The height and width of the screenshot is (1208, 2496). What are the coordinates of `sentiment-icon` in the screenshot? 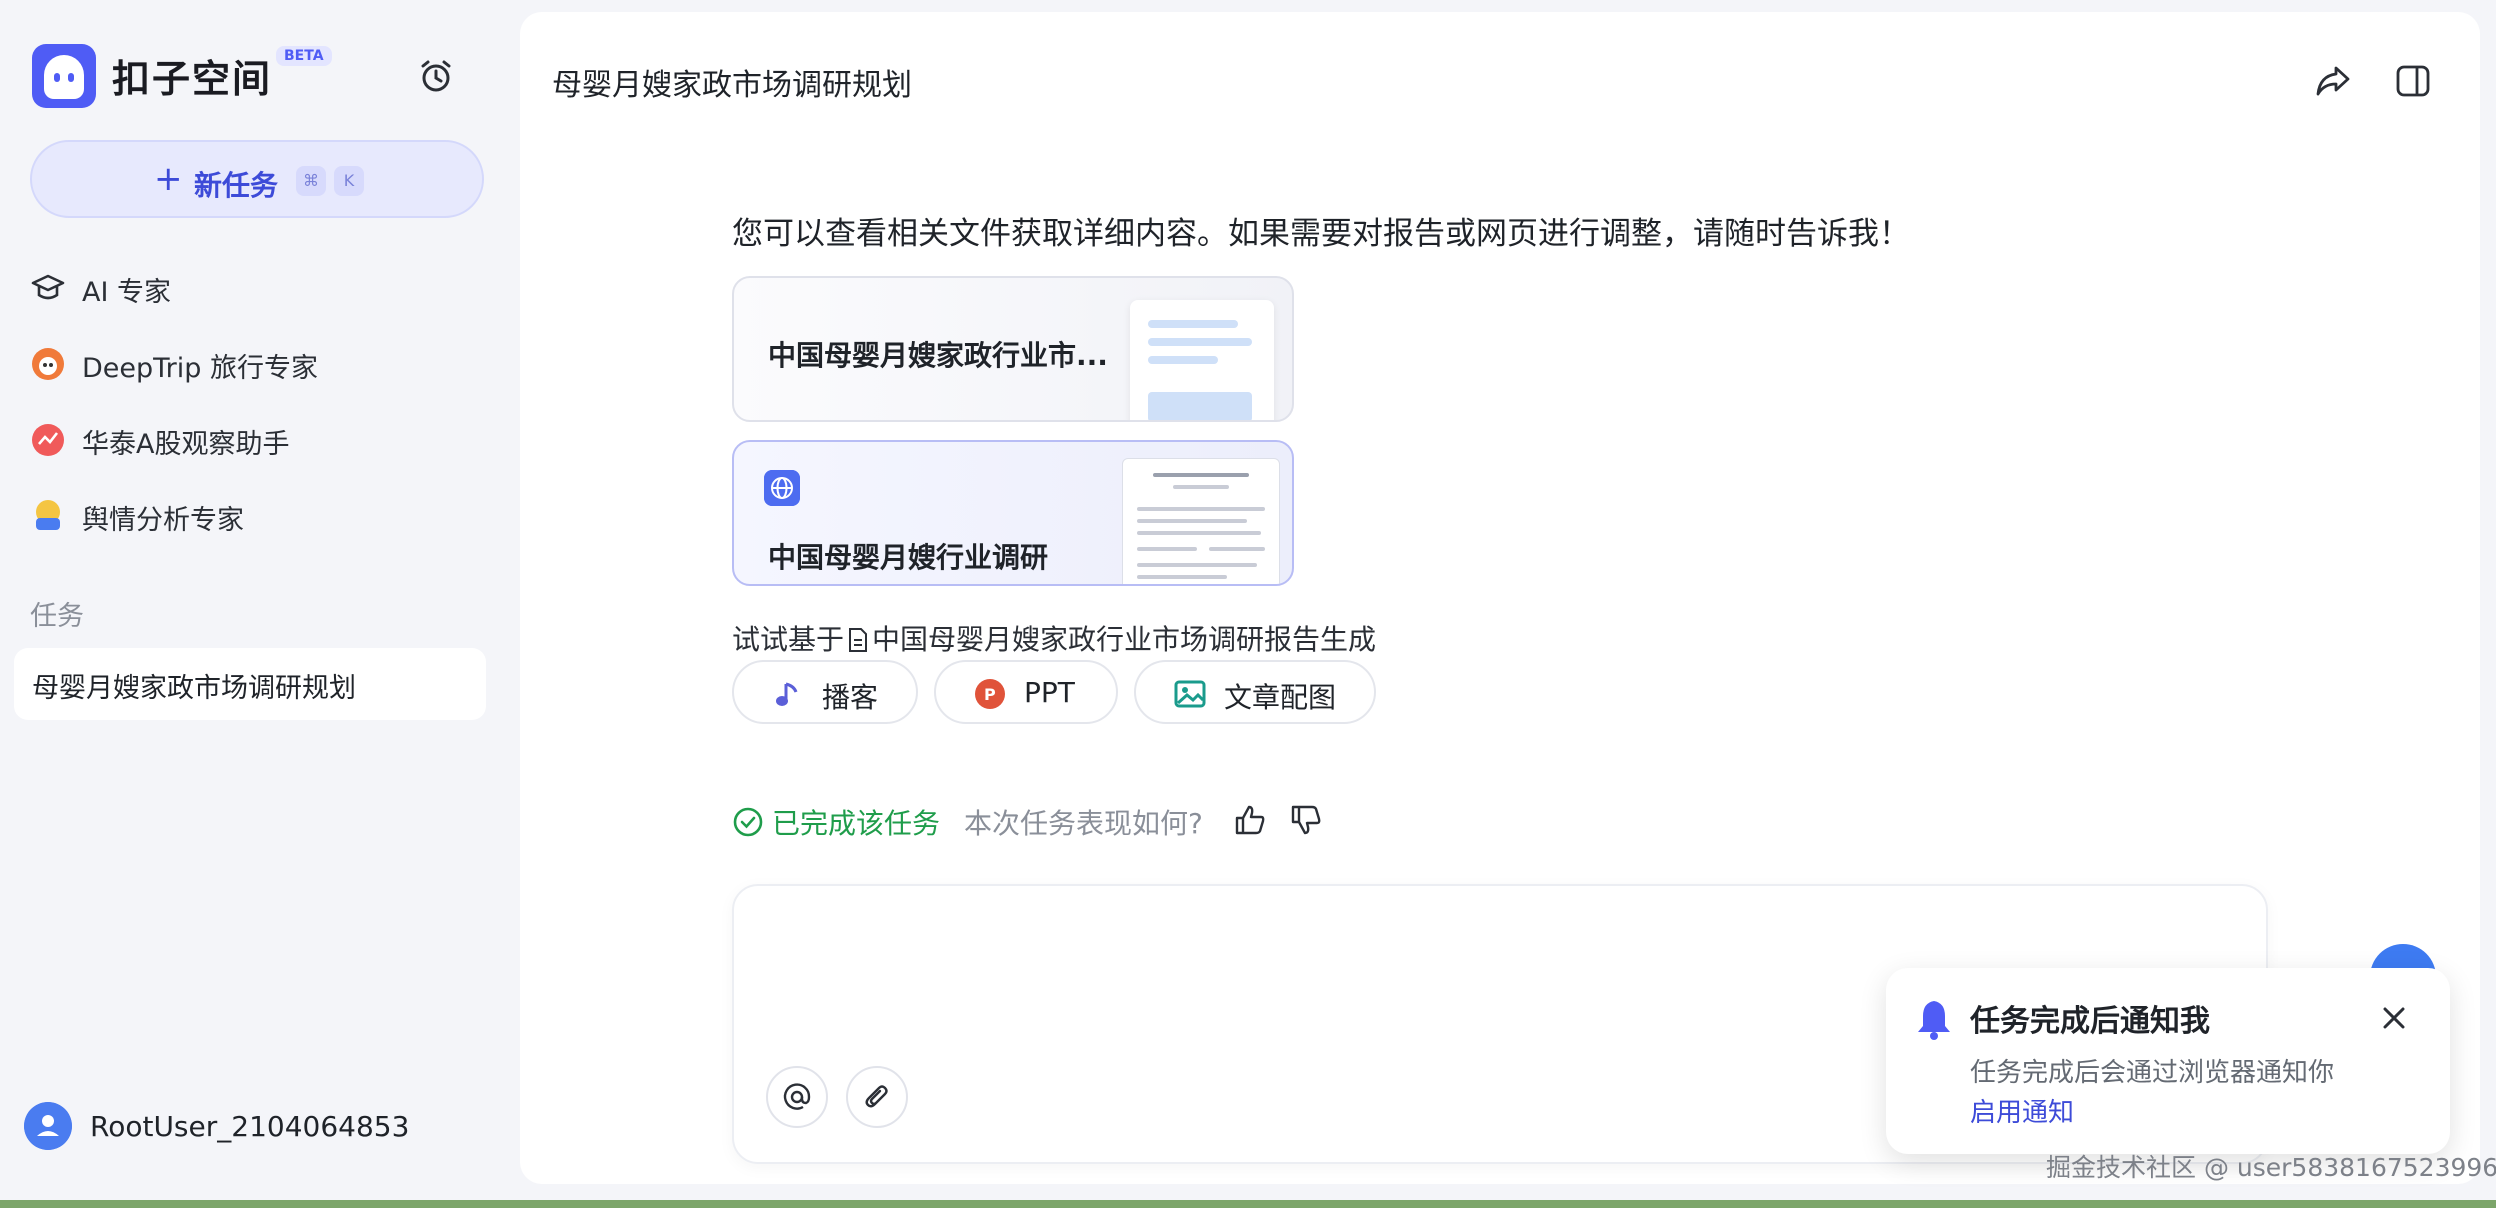 It's located at (48, 515).